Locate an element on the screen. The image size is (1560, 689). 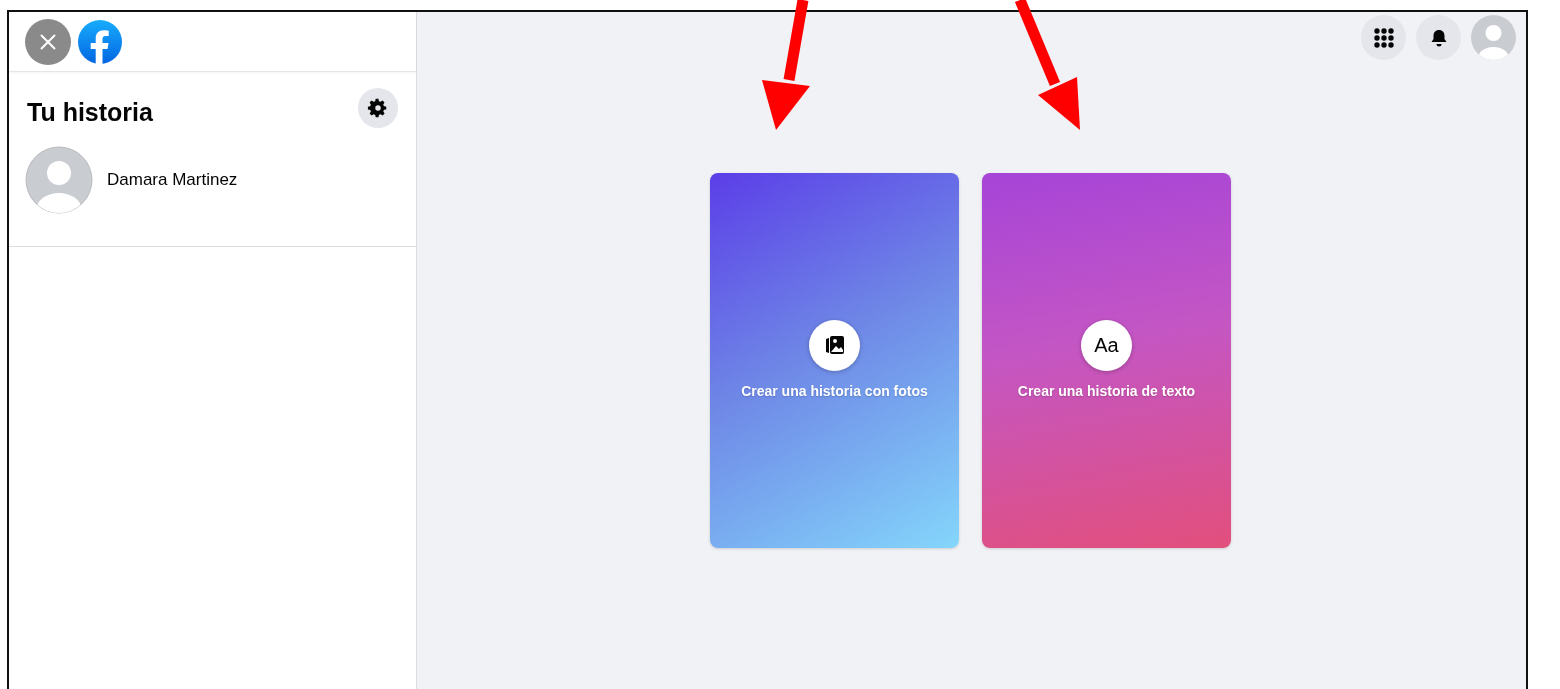
grid-icon is located at coordinates (1383, 37).